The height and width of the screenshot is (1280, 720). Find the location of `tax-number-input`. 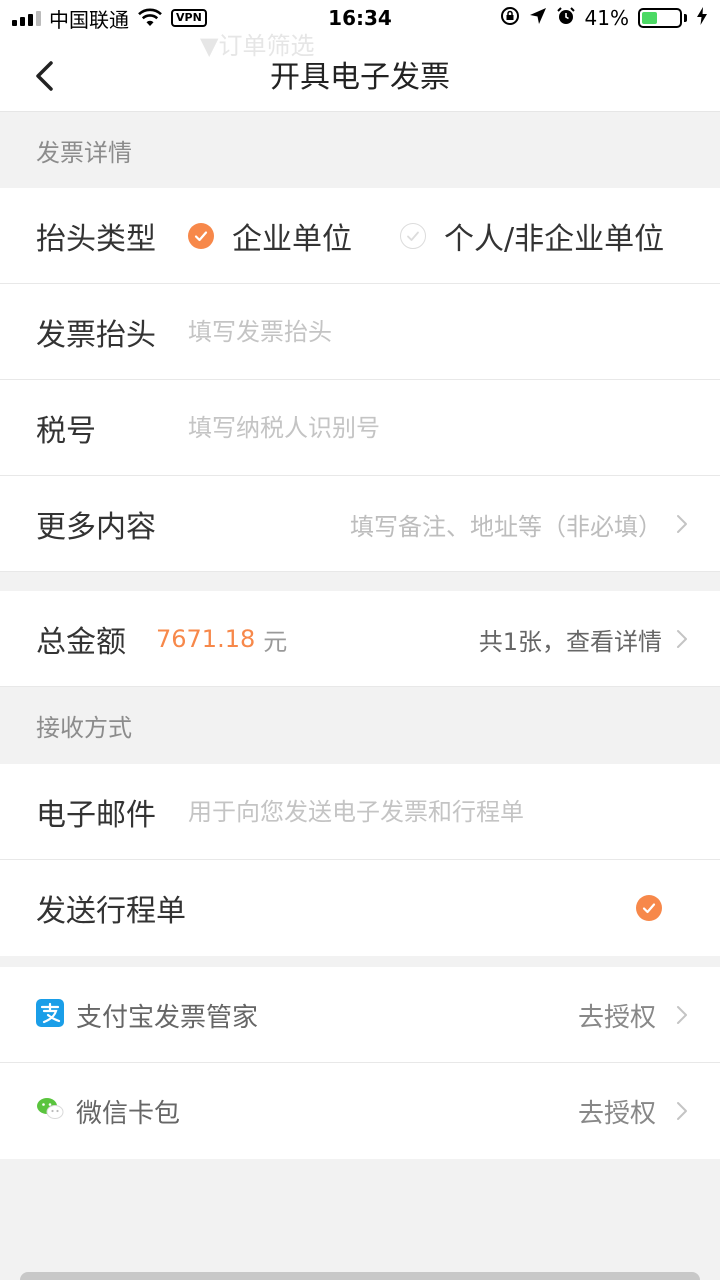

tax-number-input is located at coordinates (423, 428).